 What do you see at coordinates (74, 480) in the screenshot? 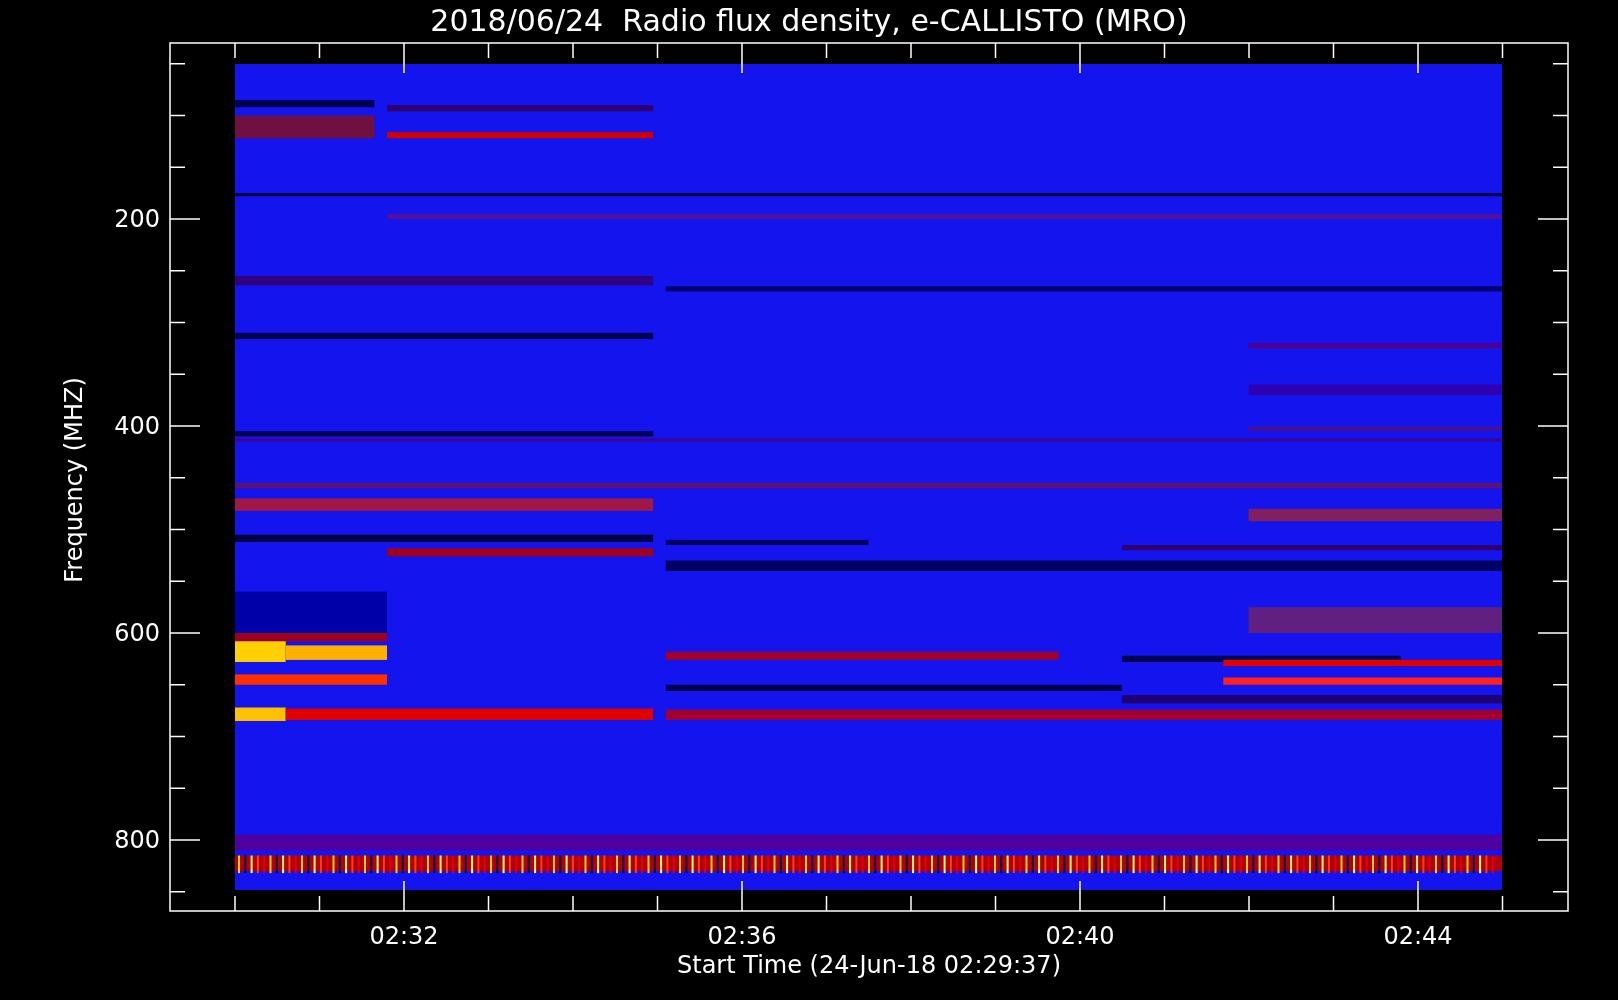
I see `y-axis-label: Frequency (MHZ)` at bounding box center [74, 480].